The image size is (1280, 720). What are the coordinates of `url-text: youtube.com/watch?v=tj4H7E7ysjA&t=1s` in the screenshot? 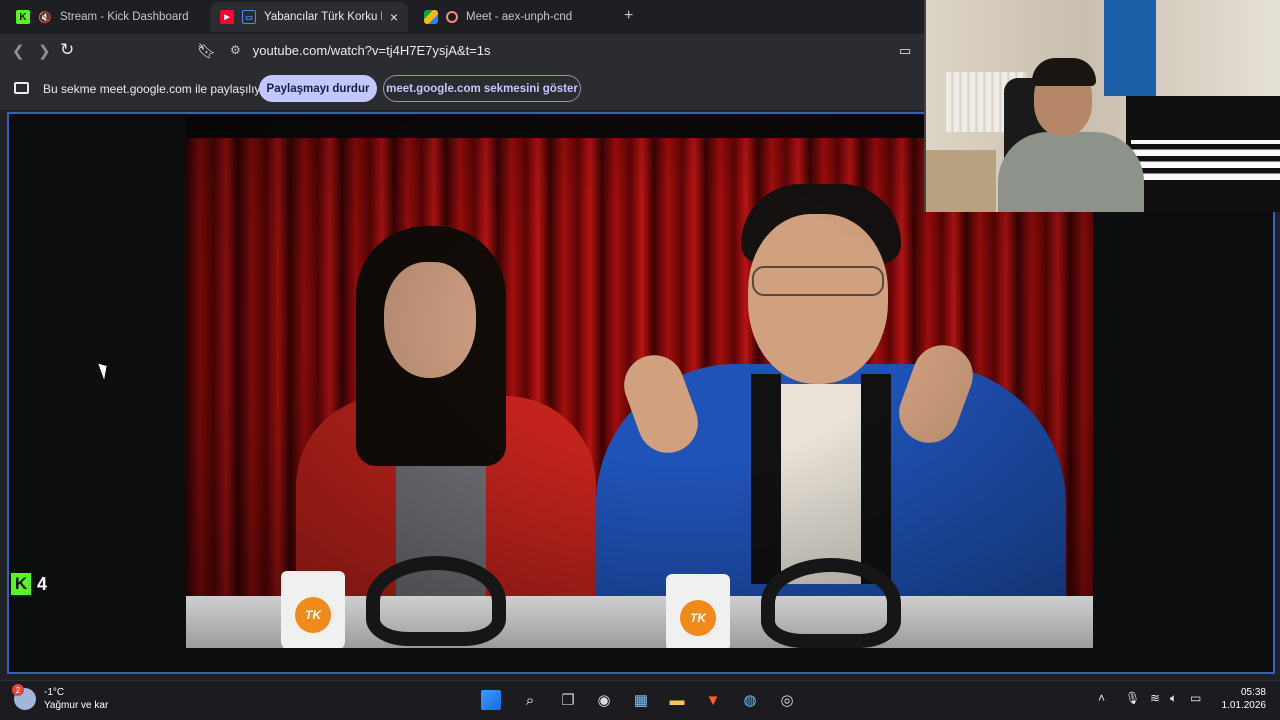 It's located at (371, 50).